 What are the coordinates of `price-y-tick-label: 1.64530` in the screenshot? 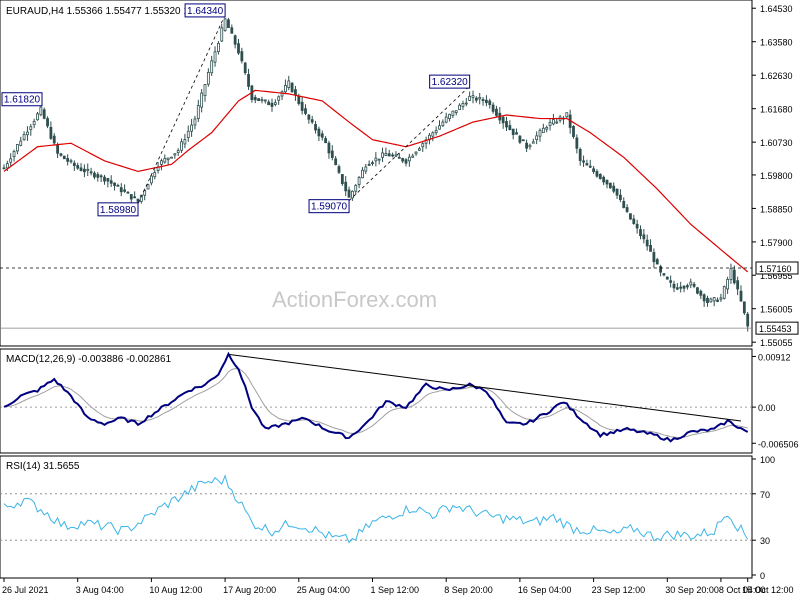 It's located at (776, 9).